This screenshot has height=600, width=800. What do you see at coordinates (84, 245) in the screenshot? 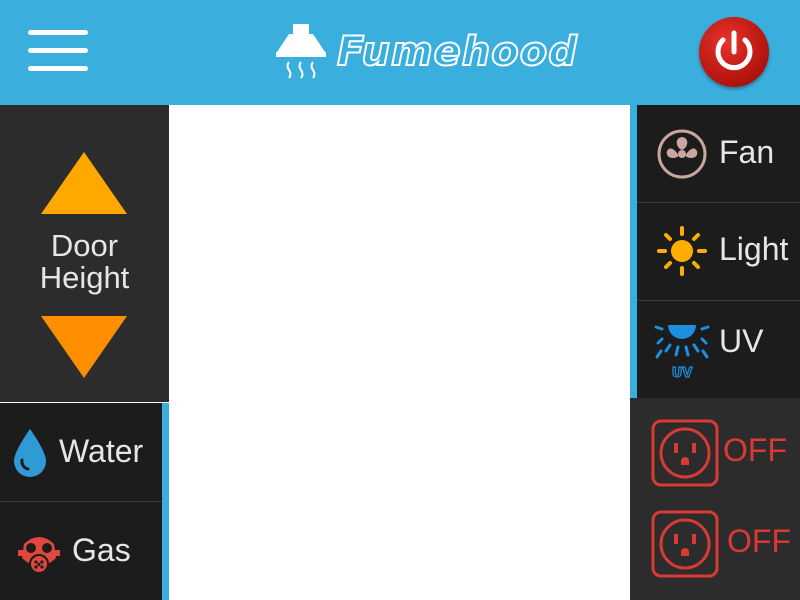
I see `door-label-line1: Door` at bounding box center [84, 245].